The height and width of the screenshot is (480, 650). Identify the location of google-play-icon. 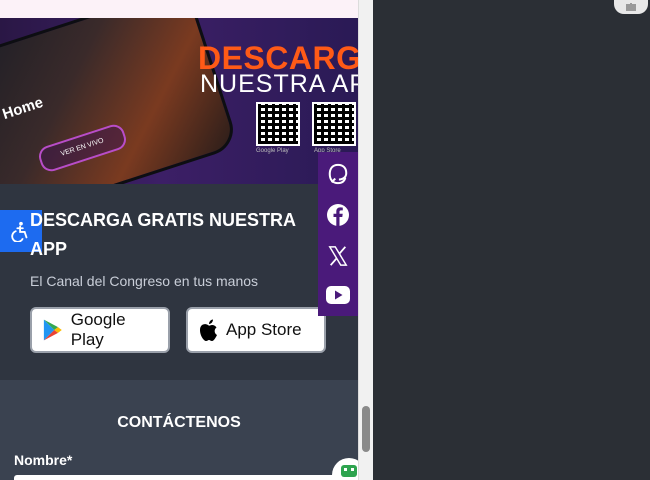
(52, 330).